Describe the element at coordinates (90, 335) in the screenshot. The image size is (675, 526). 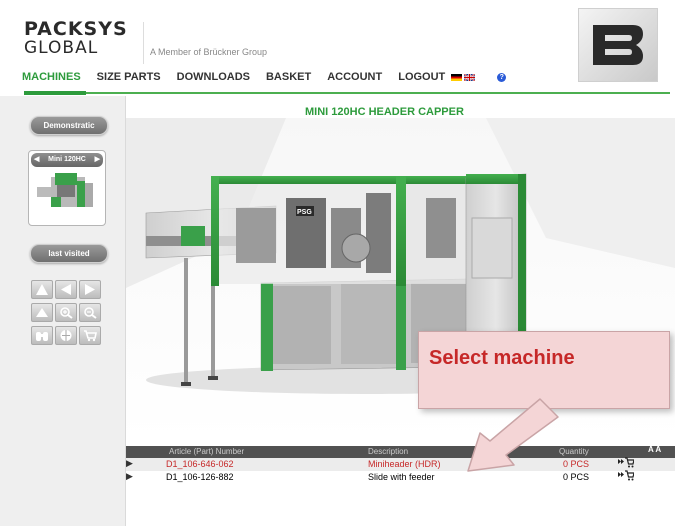
I see `cart-icon` at that location.